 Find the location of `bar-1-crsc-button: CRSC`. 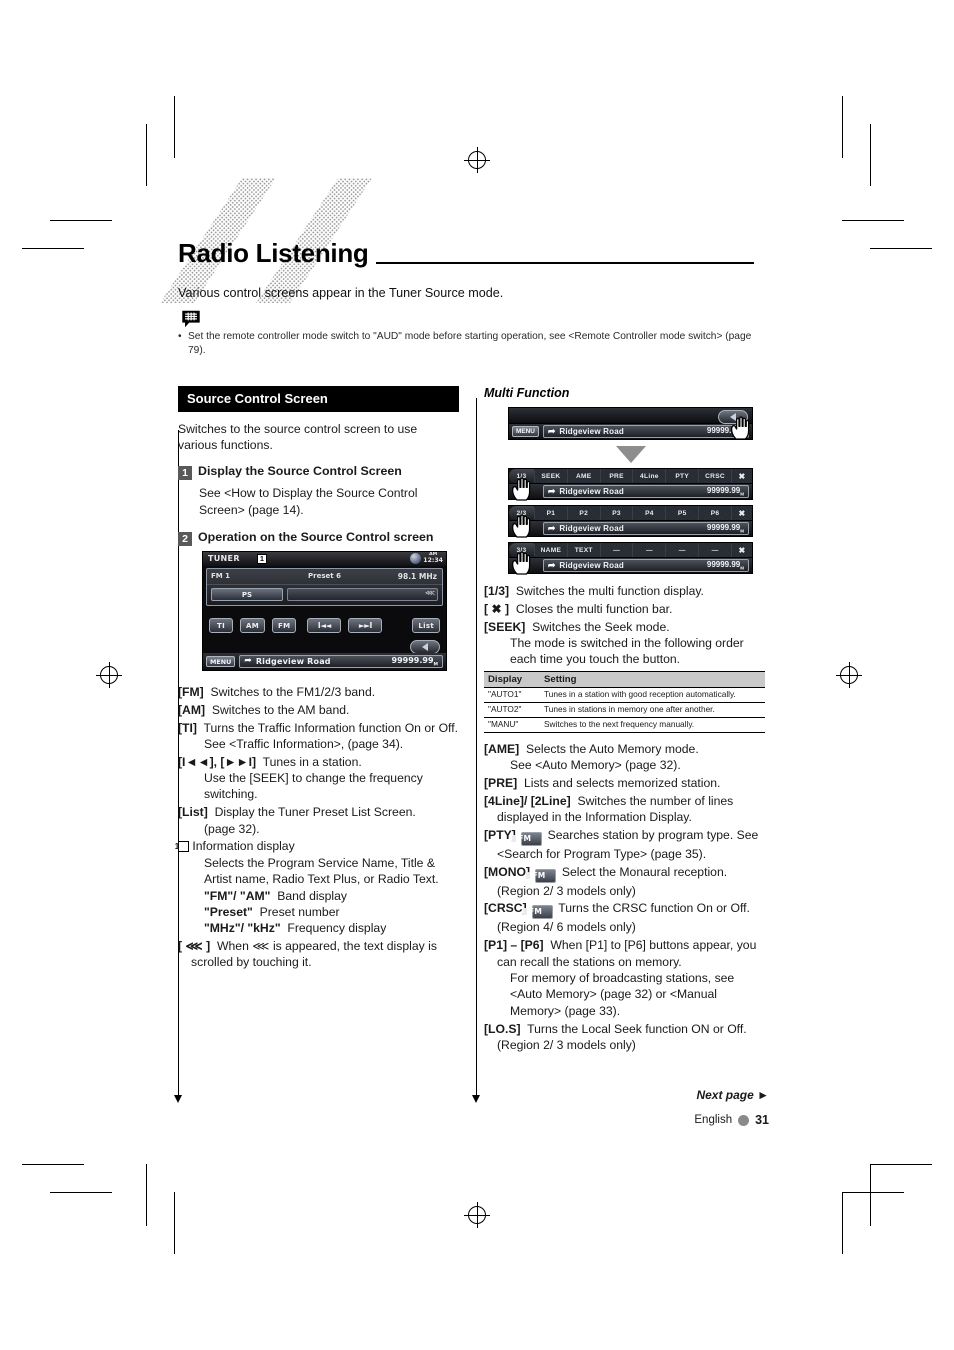

bar-1-crsc-button: CRSC is located at coordinates (715, 476).